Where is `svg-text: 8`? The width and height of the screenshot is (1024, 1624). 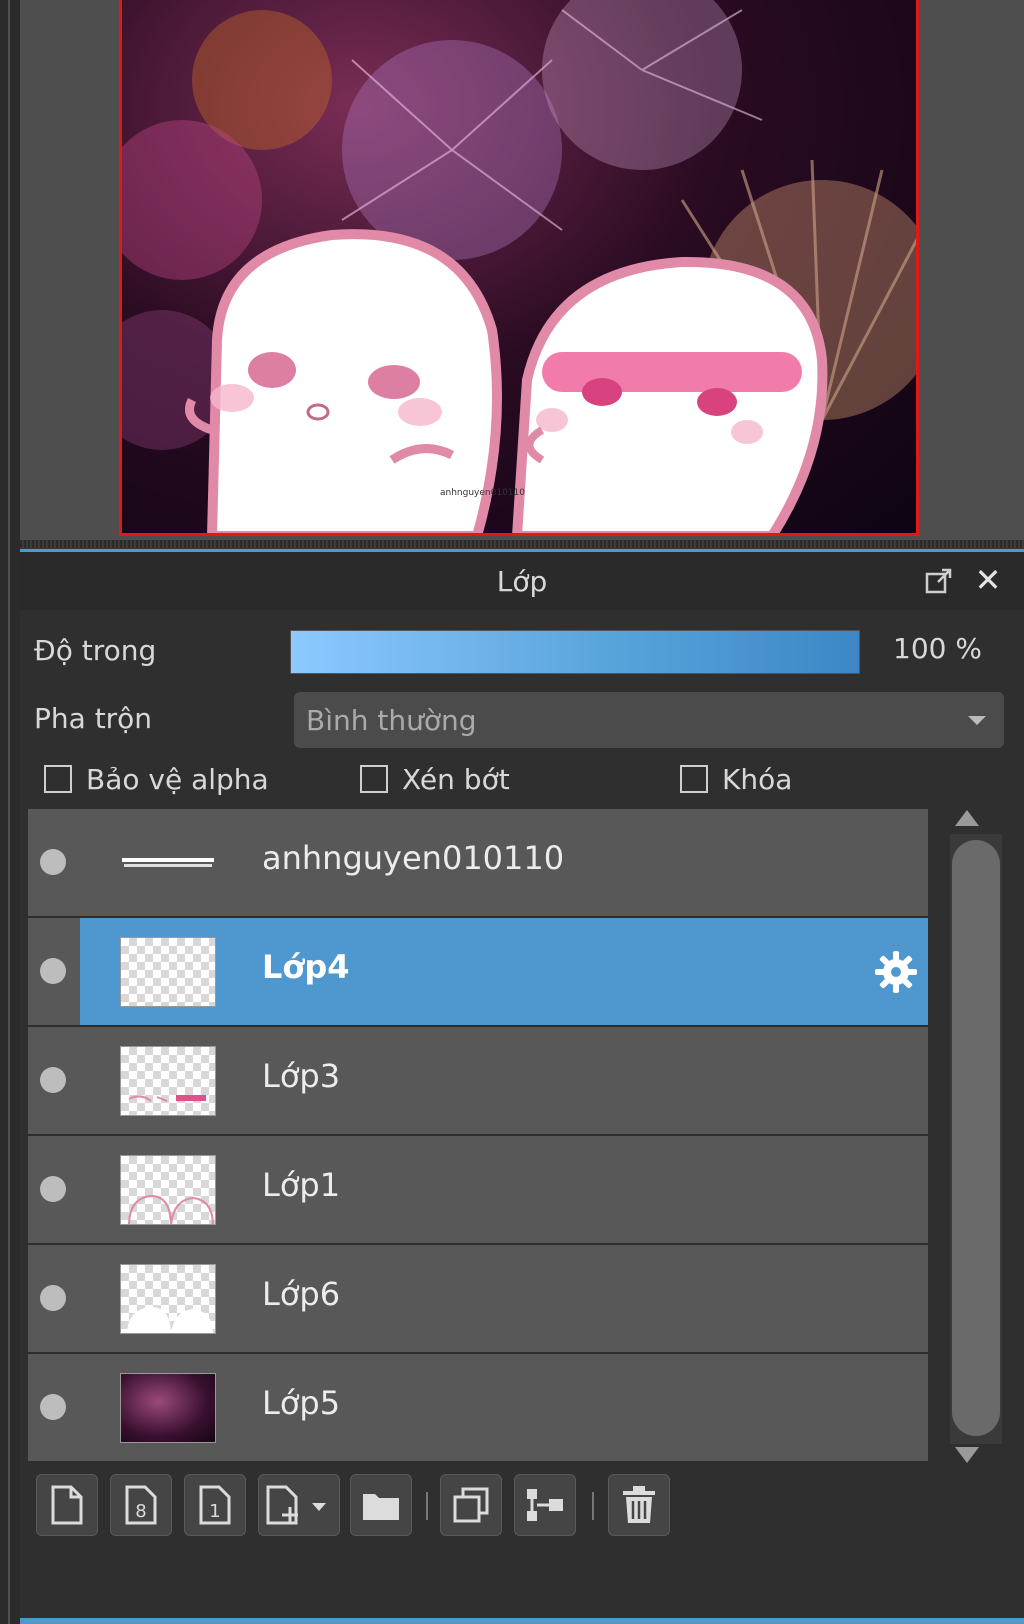
svg-text: 8 is located at coordinates (140, 1511).